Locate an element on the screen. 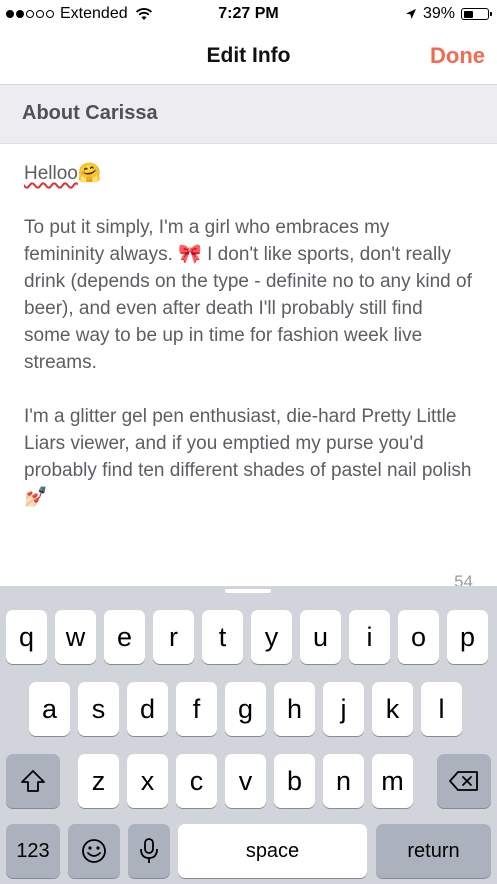 Image resolution: width=497 pixels, height=884 pixels. key-u: u is located at coordinates (320, 637).